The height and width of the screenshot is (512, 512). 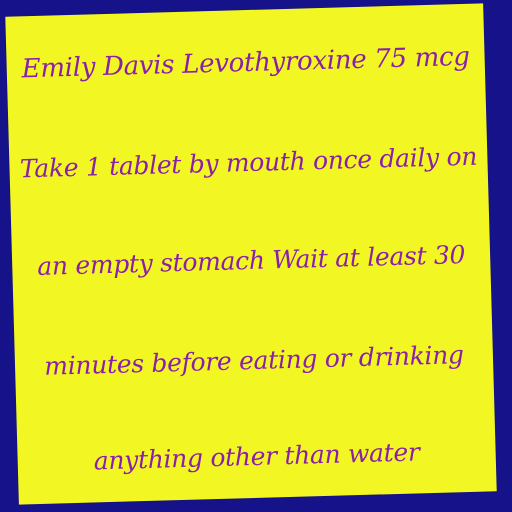 What do you see at coordinates (251, 260) in the screenshot?
I see `note-line-empty-stomach: an empty stomach Wait at least 30` at bounding box center [251, 260].